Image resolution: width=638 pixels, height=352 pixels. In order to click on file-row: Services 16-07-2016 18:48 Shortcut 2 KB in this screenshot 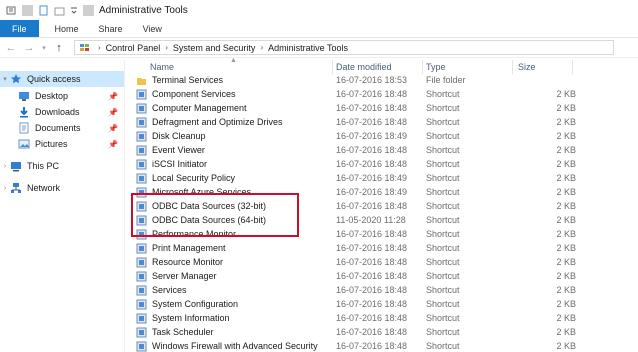, I will do `click(386, 290)`.